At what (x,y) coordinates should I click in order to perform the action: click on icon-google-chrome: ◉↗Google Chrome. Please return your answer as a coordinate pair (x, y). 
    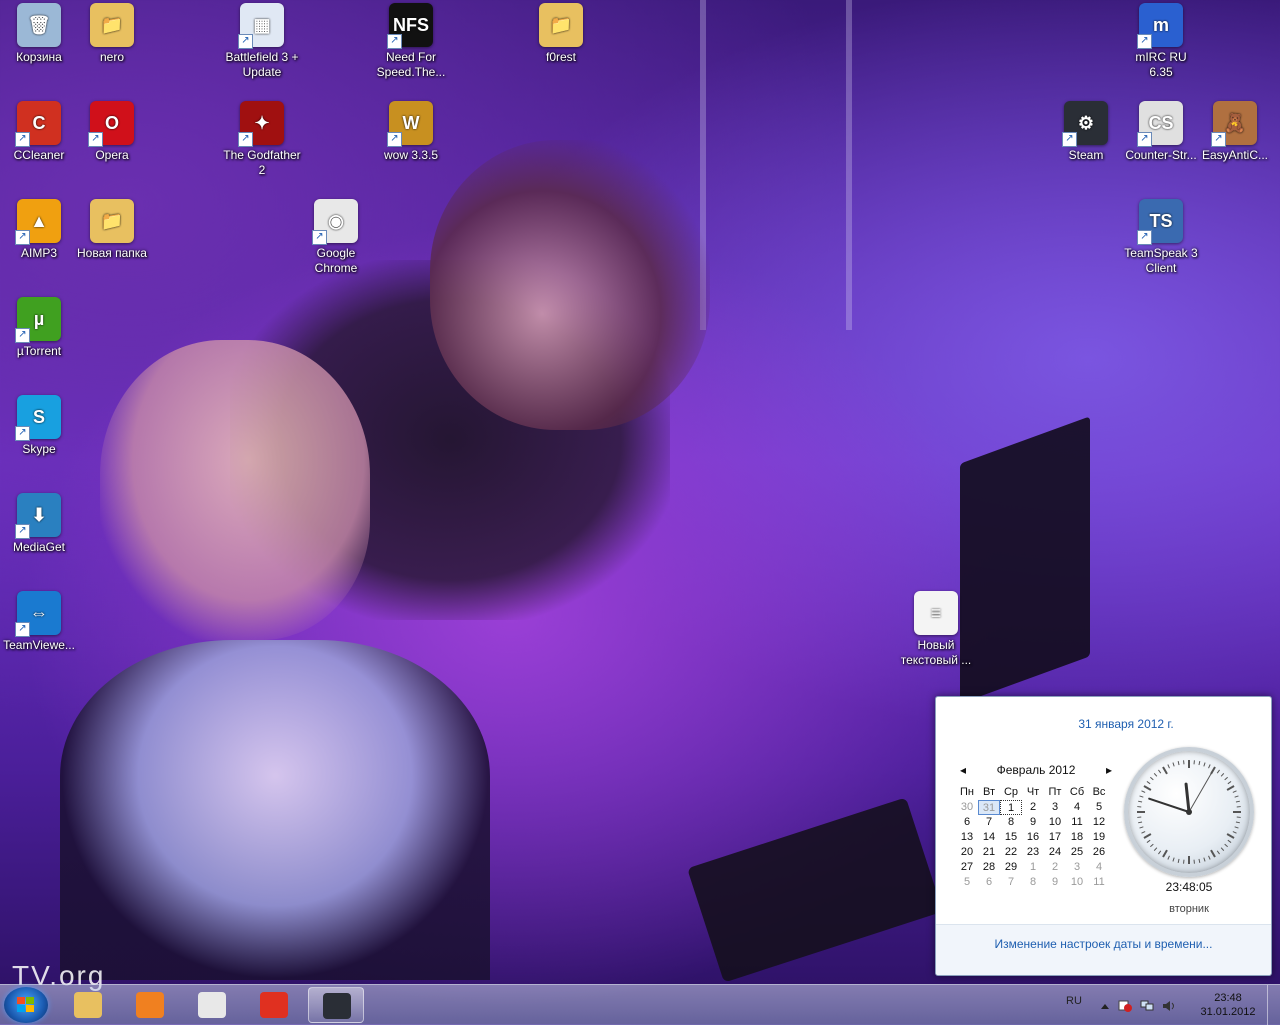
    Looking at the image, I should click on (336, 237).